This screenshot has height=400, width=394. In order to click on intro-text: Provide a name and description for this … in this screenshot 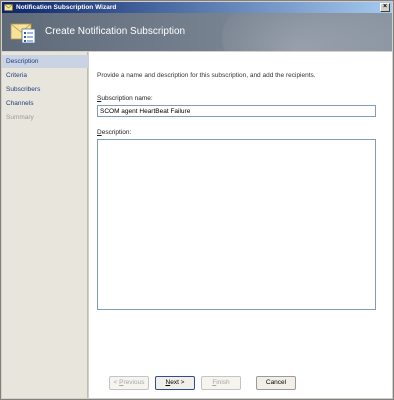, I will do `click(206, 75)`.